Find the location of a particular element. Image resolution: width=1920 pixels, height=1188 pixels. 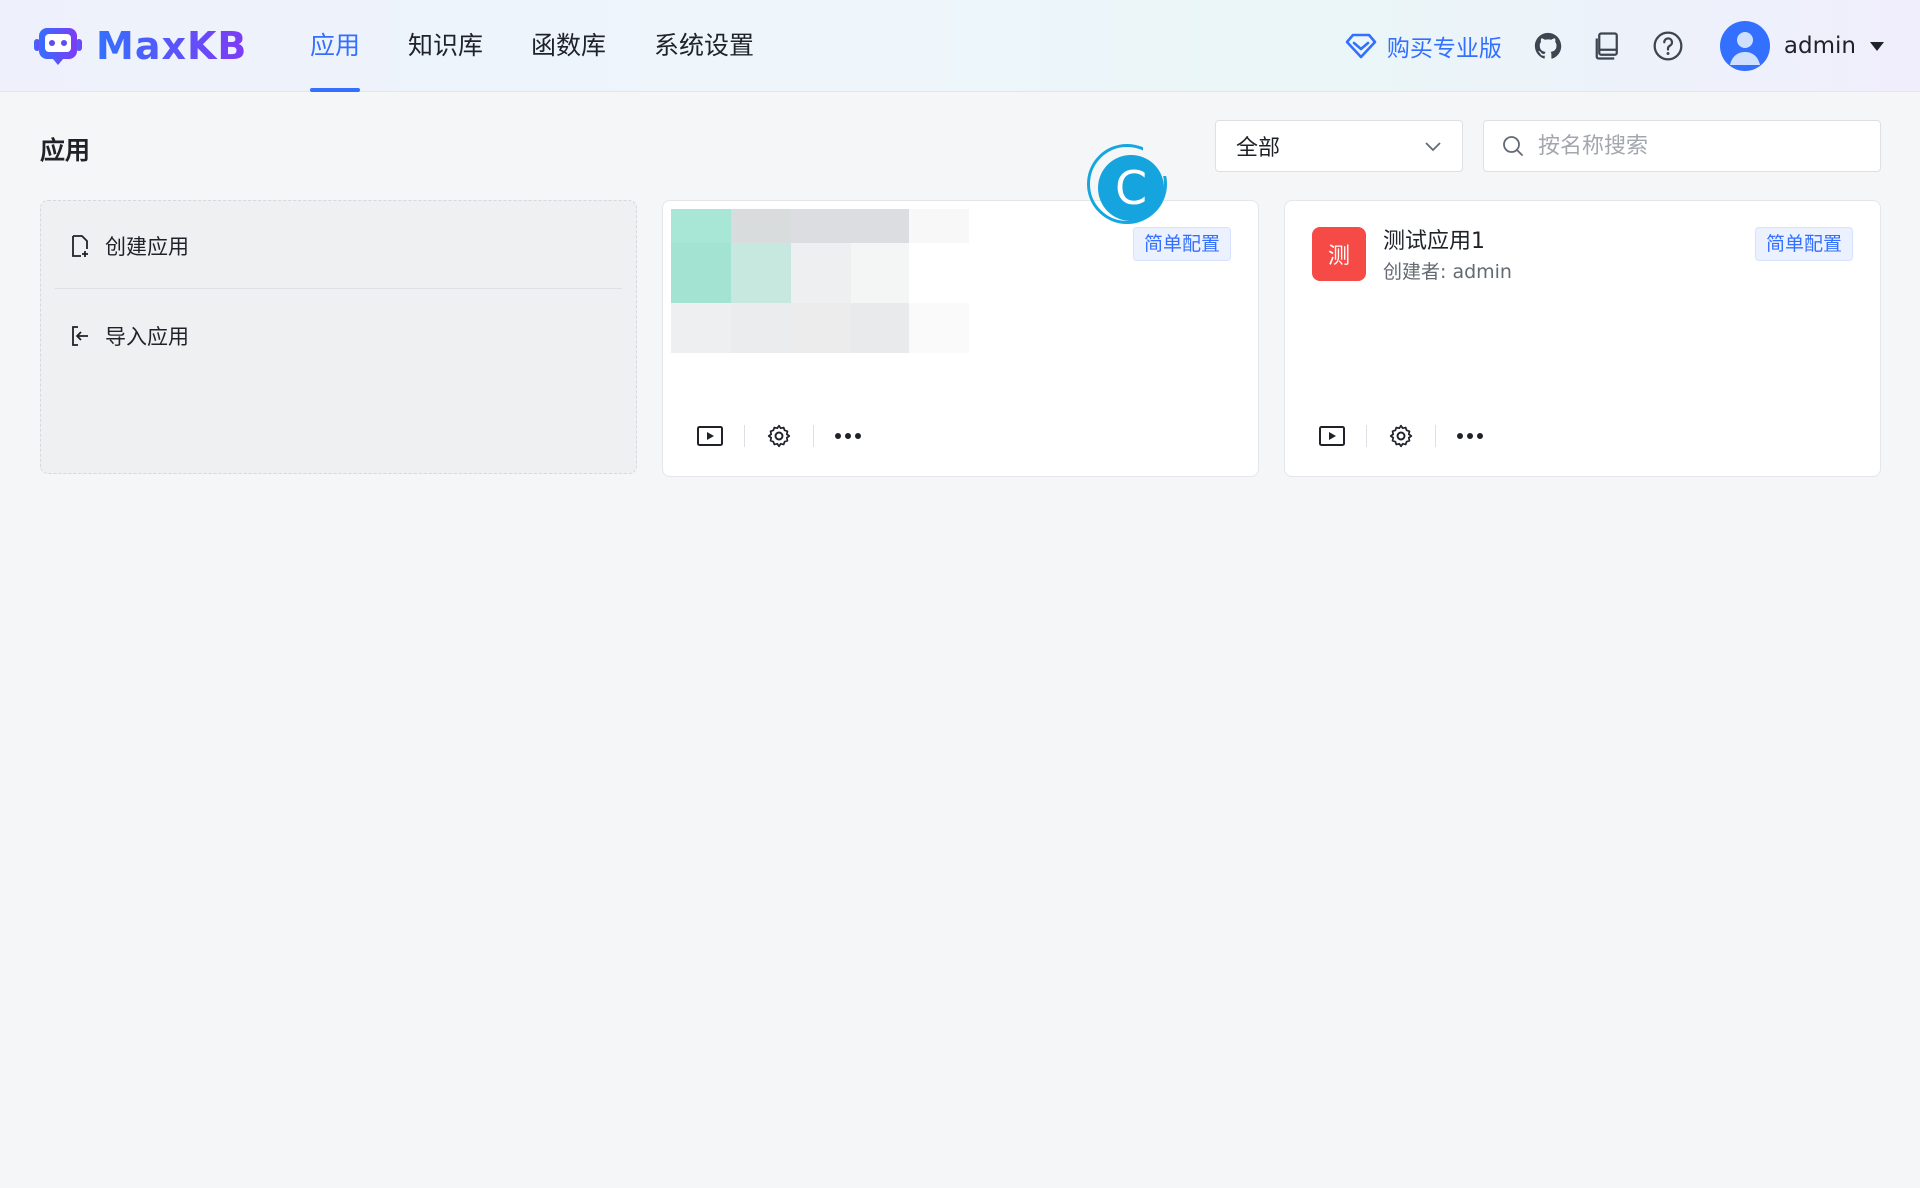

filter-value: 全部 is located at coordinates (1258, 148).